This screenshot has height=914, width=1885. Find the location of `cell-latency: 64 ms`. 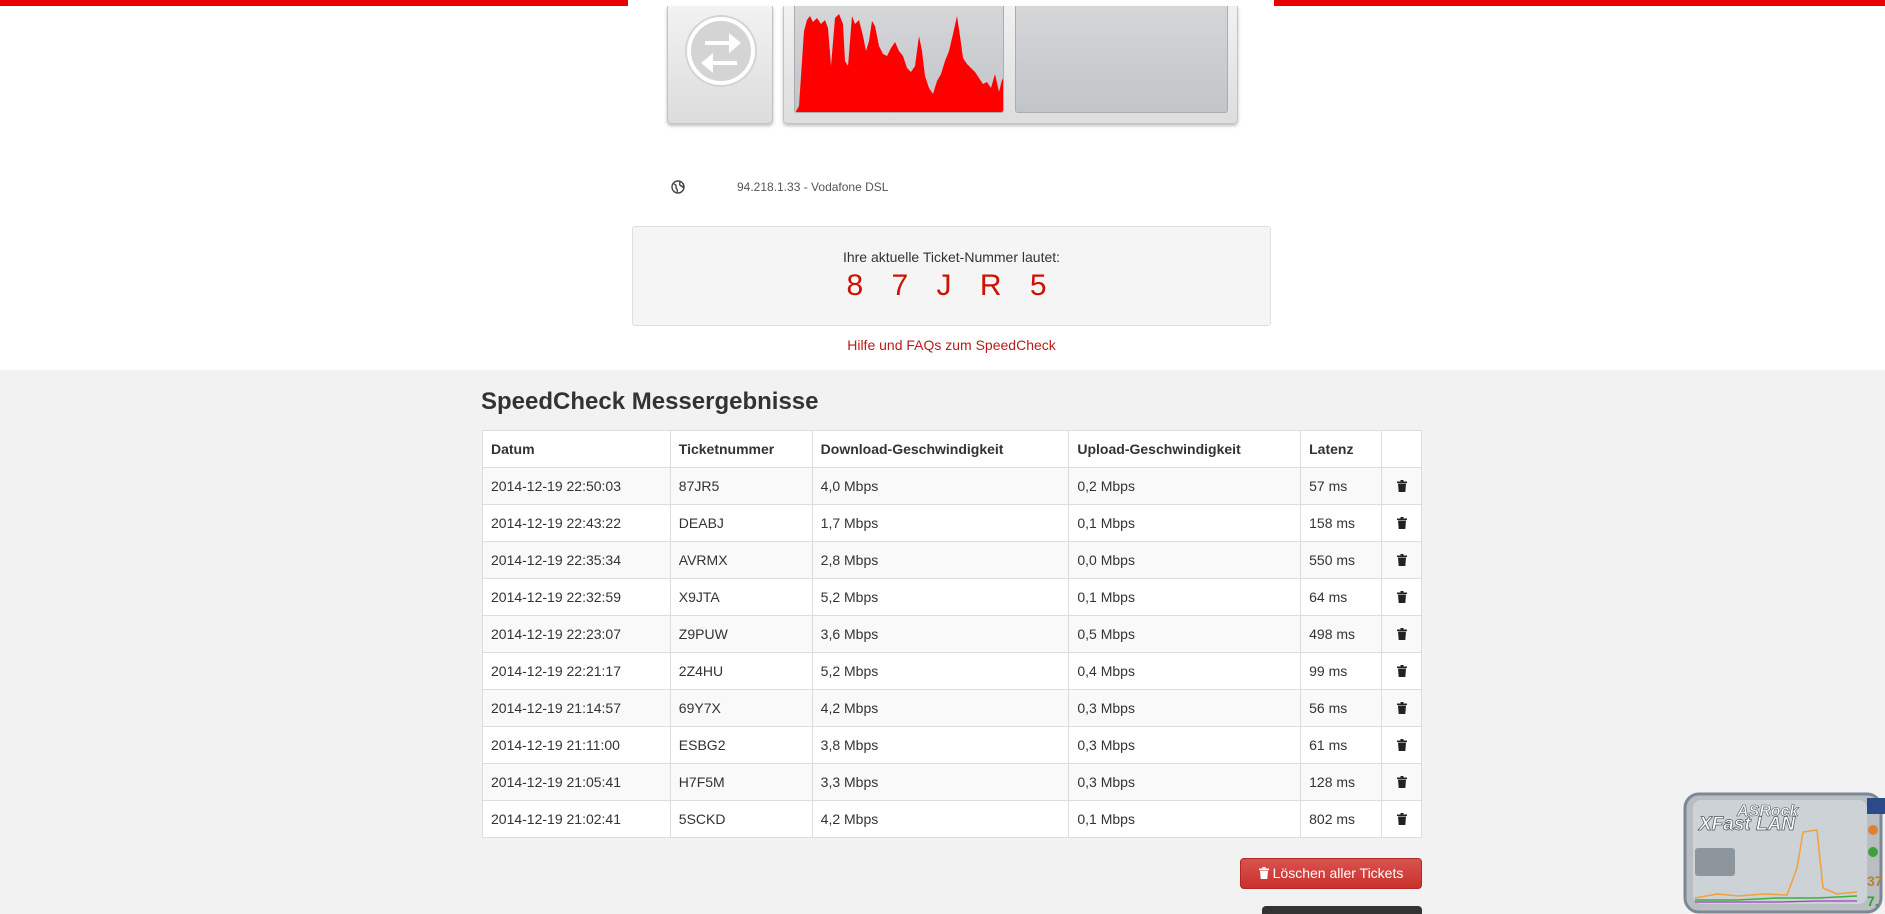

cell-latency: 64 ms is located at coordinates (1341, 597).